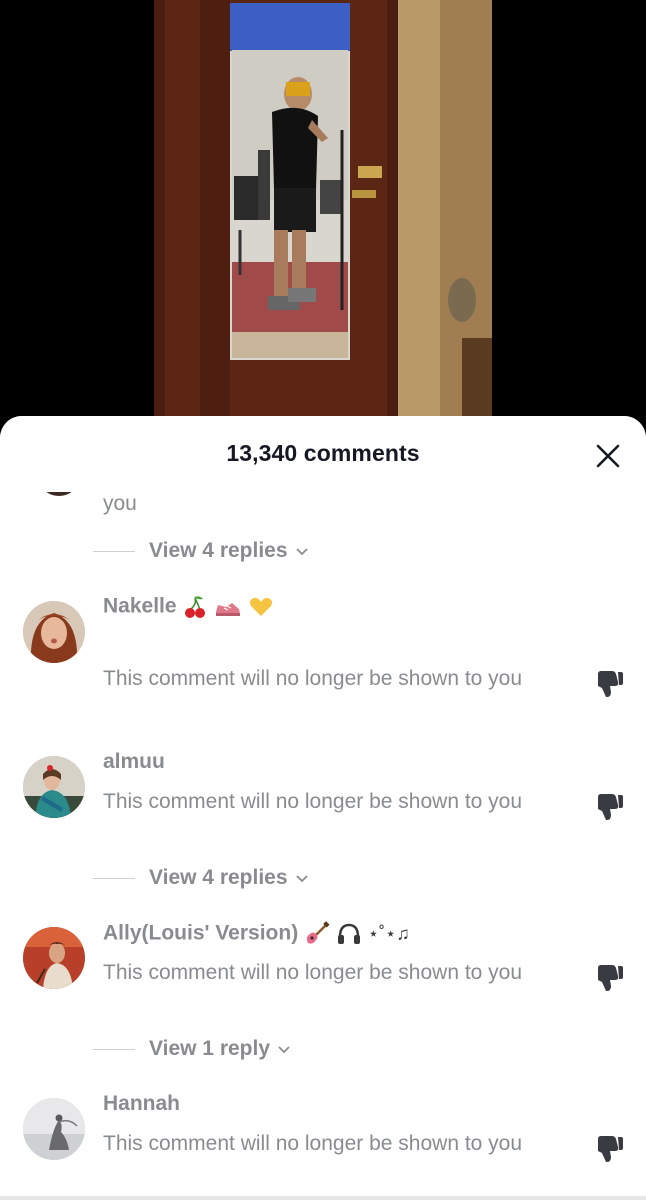  What do you see at coordinates (140, 606) in the screenshot?
I see `username-text: Nakelle` at bounding box center [140, 606].